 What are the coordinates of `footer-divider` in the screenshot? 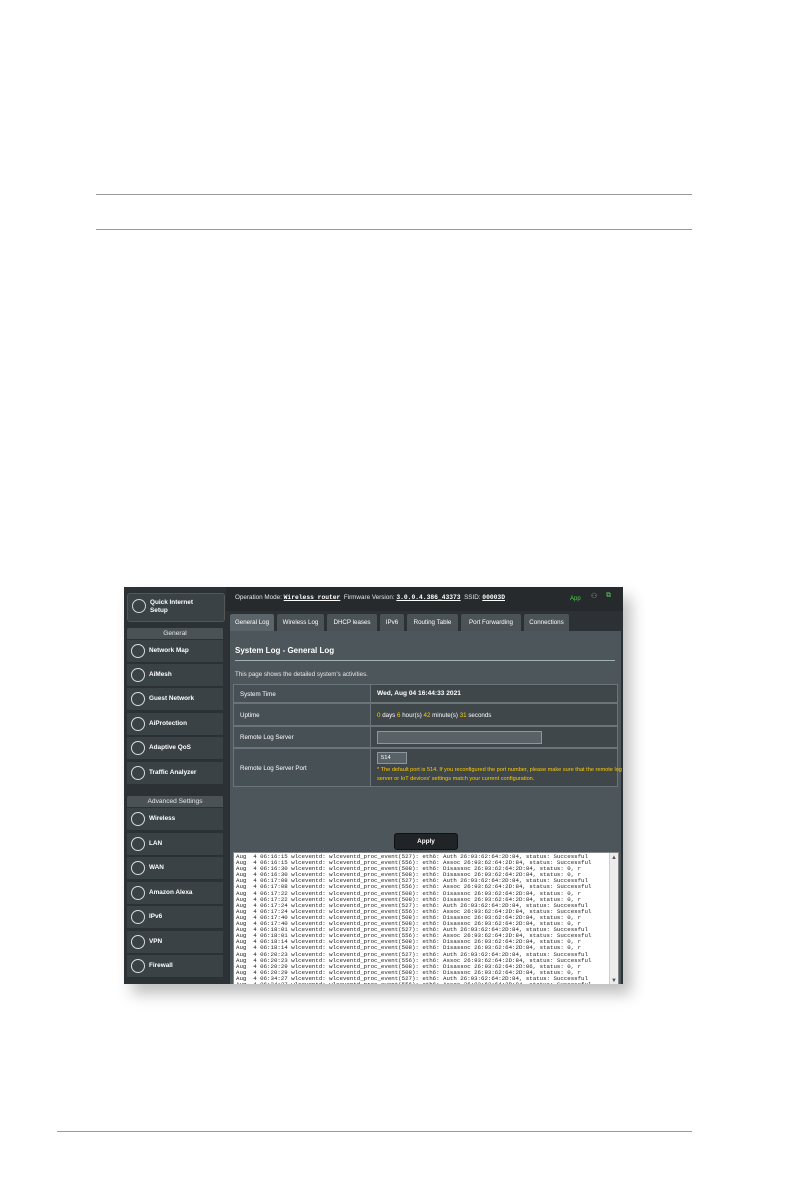 It's located at (374, 1131).